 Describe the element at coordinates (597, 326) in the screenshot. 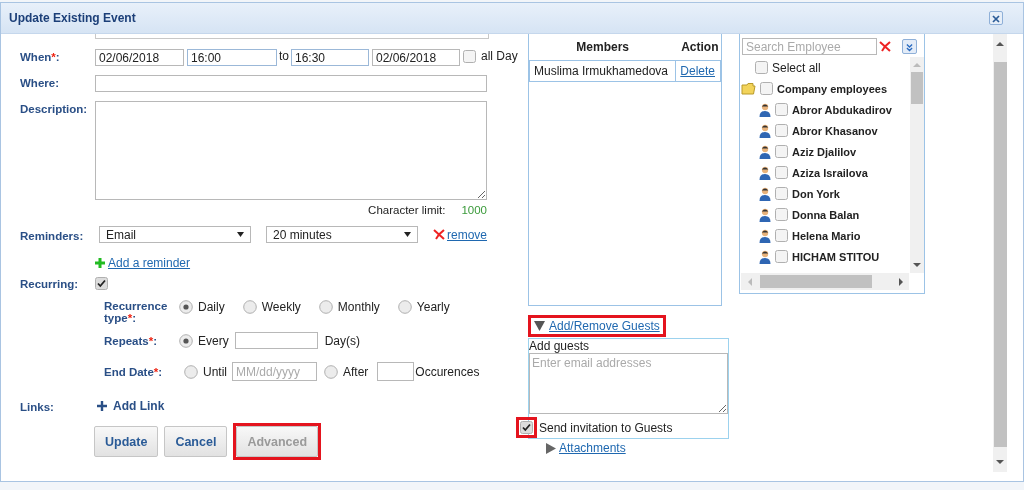

I see `add-remove-guests-toggle: Add/Remove Guests` at that location.